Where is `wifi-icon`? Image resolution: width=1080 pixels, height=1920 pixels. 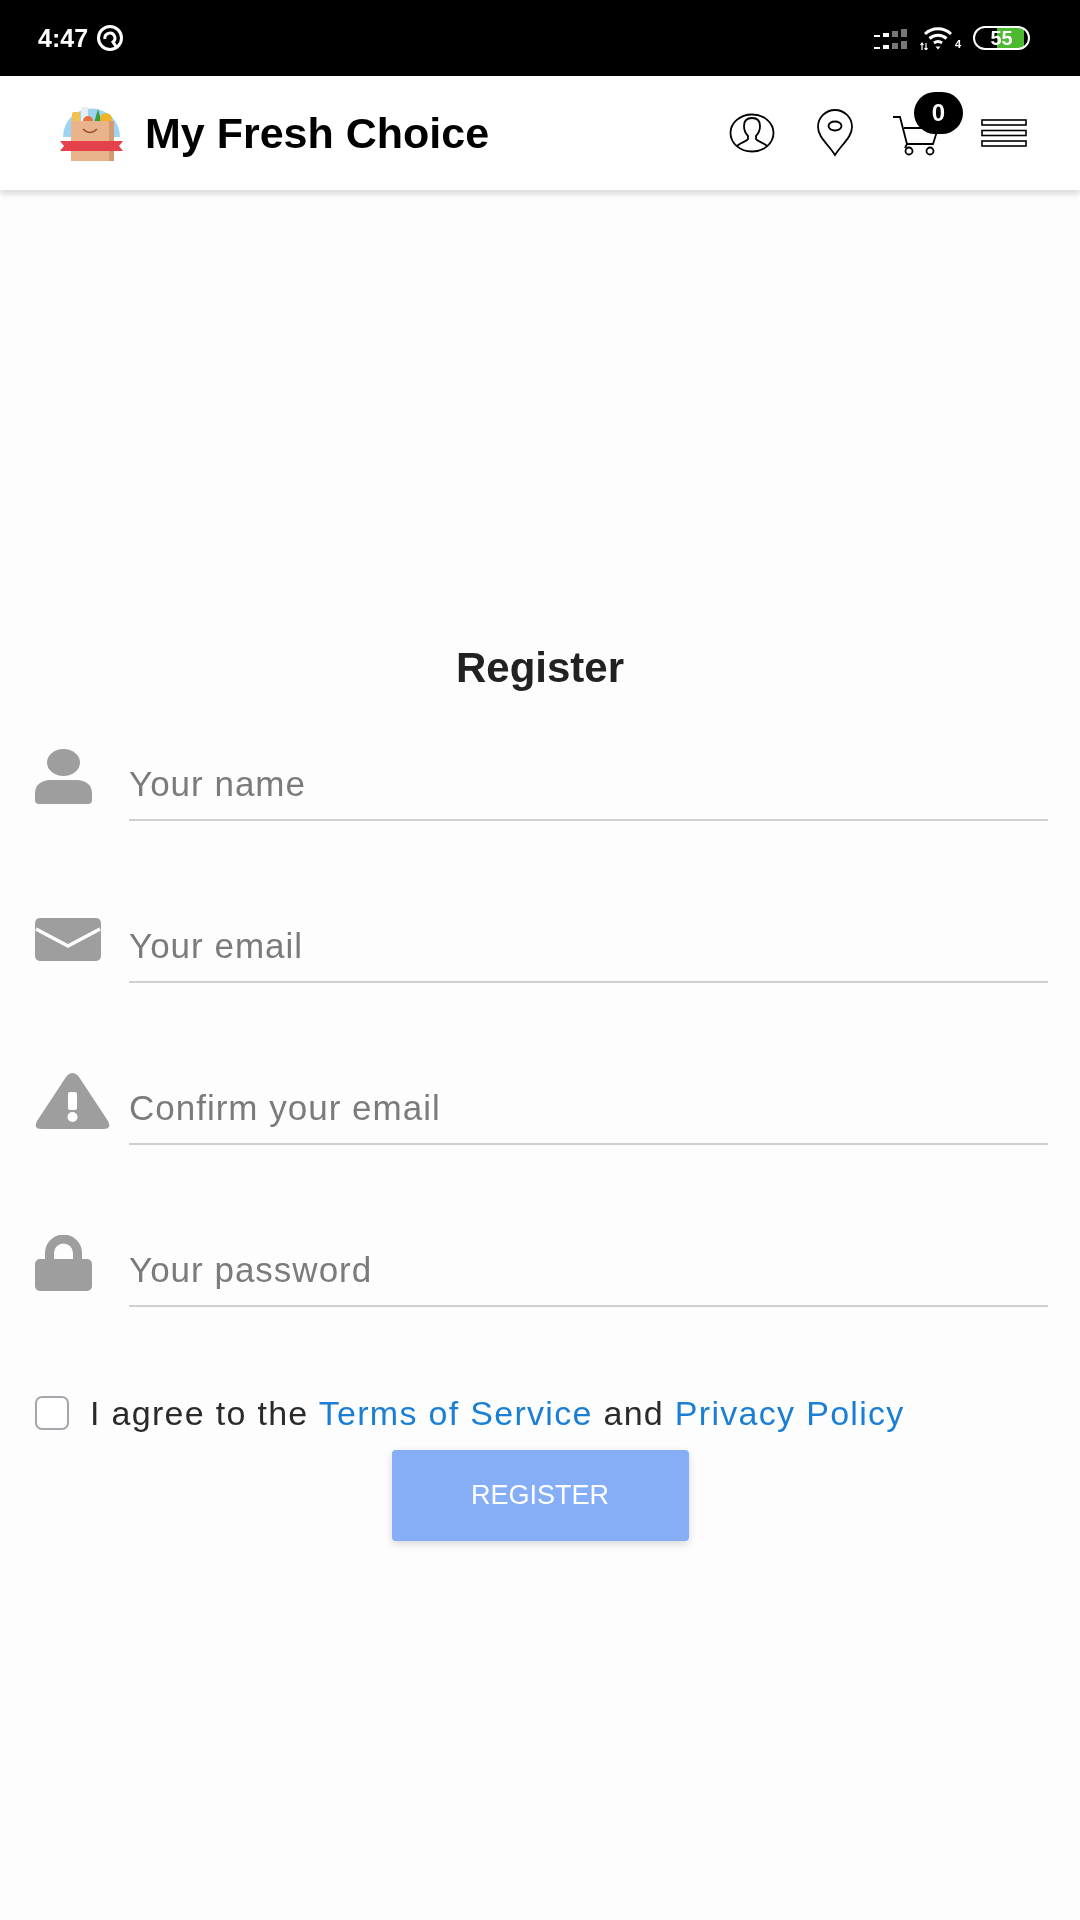
wifi-icon is located at coordinates (936, 38).